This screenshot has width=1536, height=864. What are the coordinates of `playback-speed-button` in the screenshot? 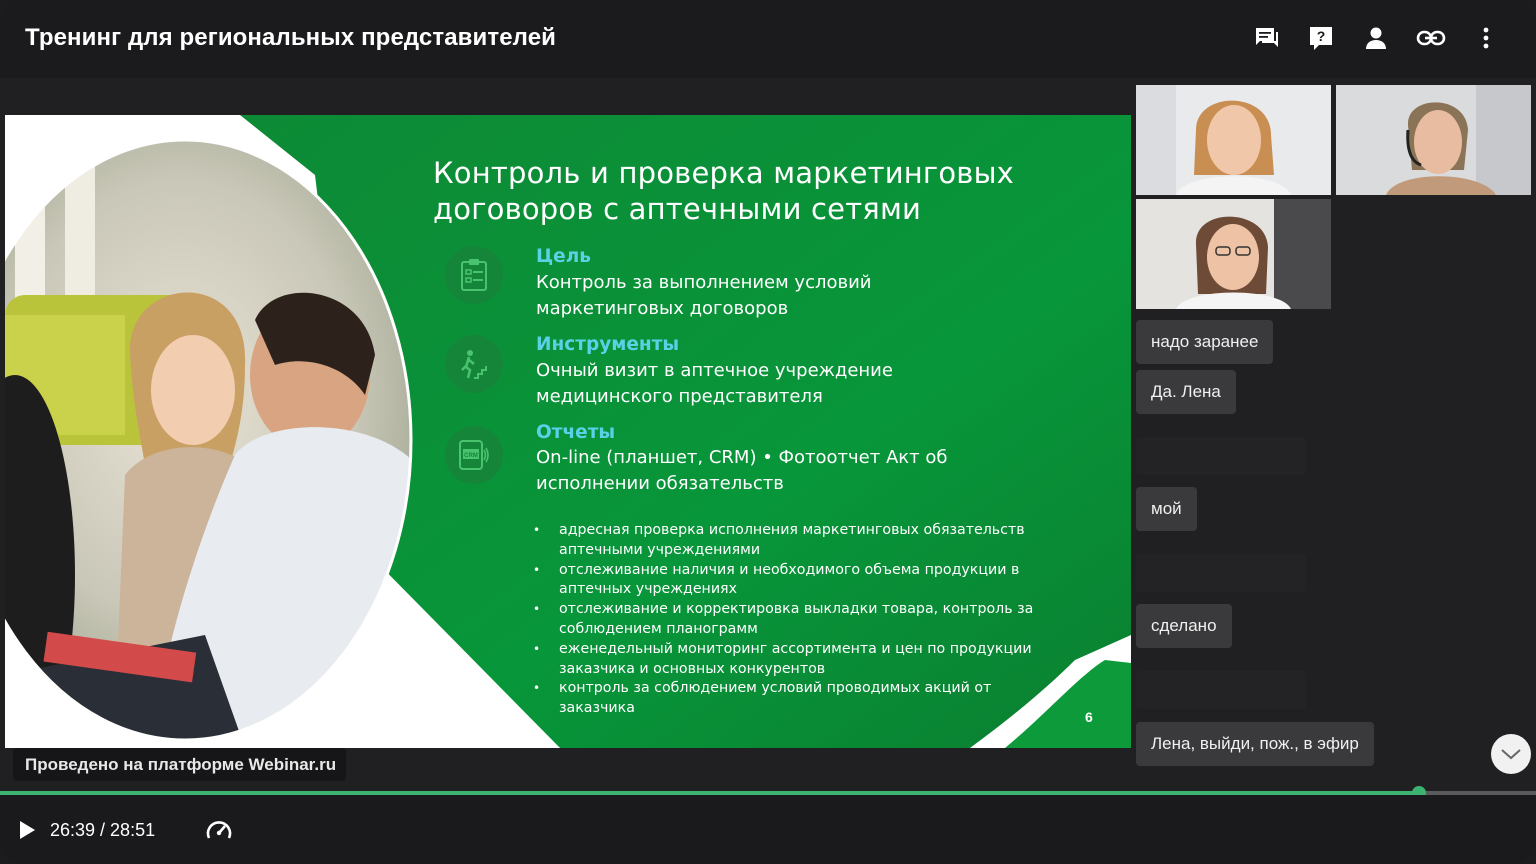 It's located at (219, 830).